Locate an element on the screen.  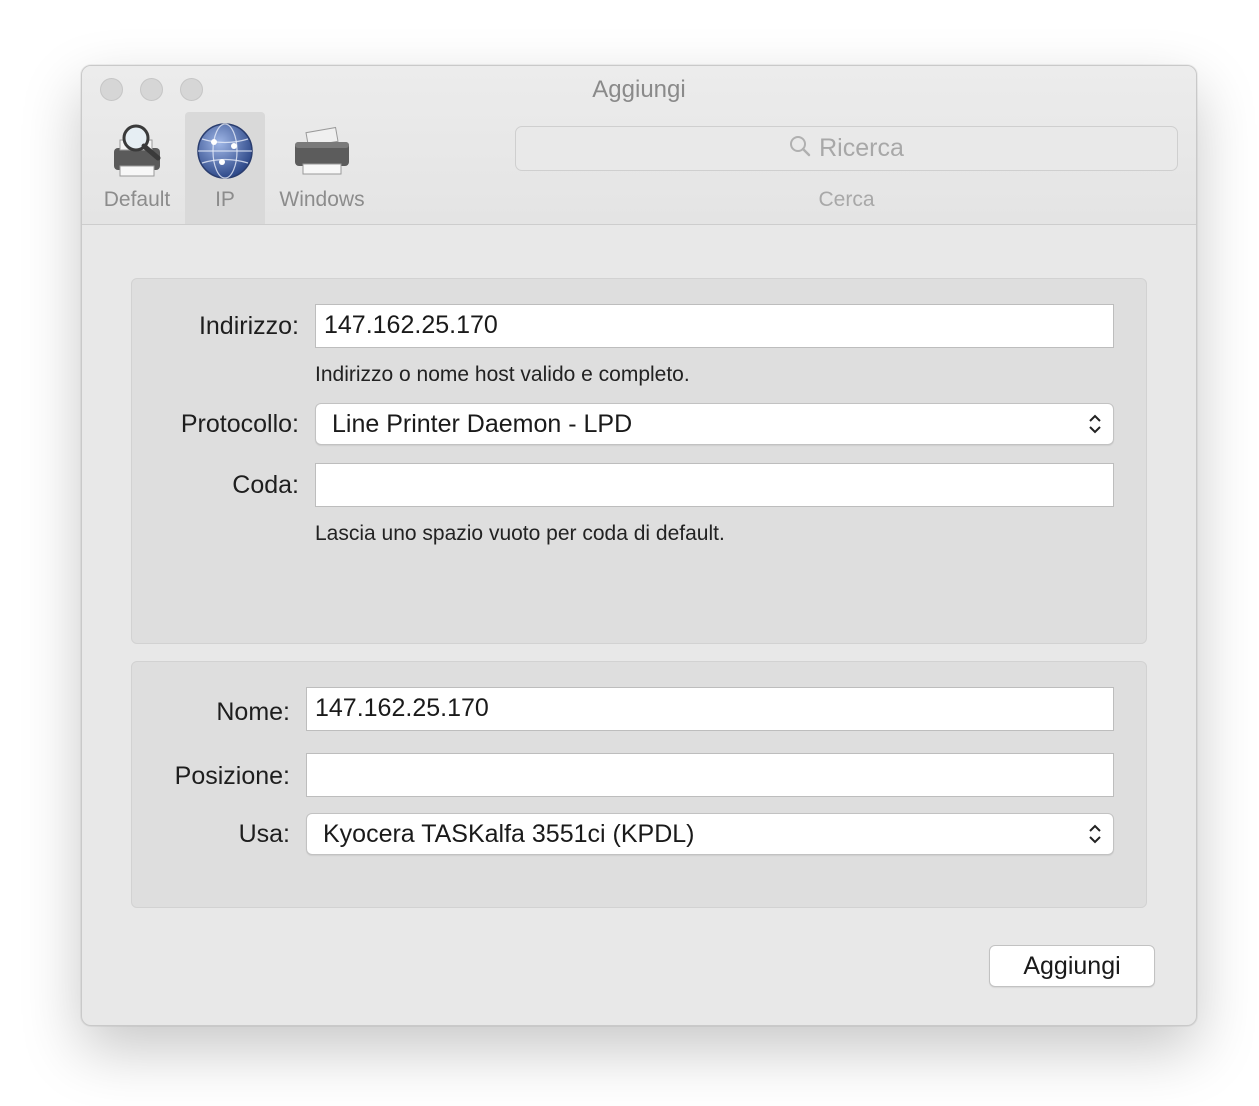
protocol-label: Protocollo: is located at coordinates (239, 424).